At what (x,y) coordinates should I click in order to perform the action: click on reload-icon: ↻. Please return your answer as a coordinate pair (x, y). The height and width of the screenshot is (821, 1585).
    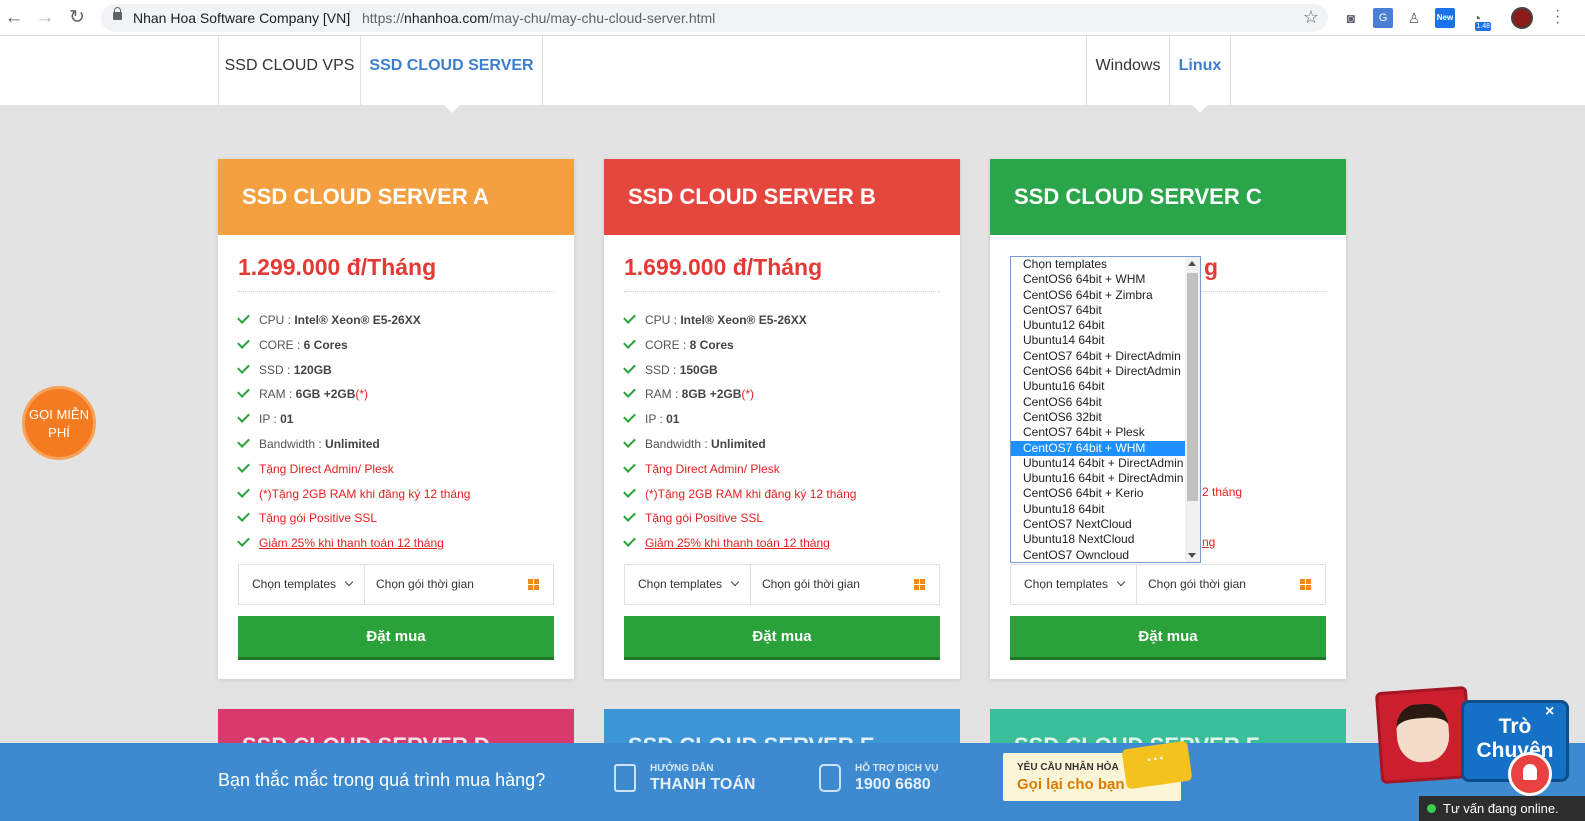
    Looking at the image, I should click on (77, 18).